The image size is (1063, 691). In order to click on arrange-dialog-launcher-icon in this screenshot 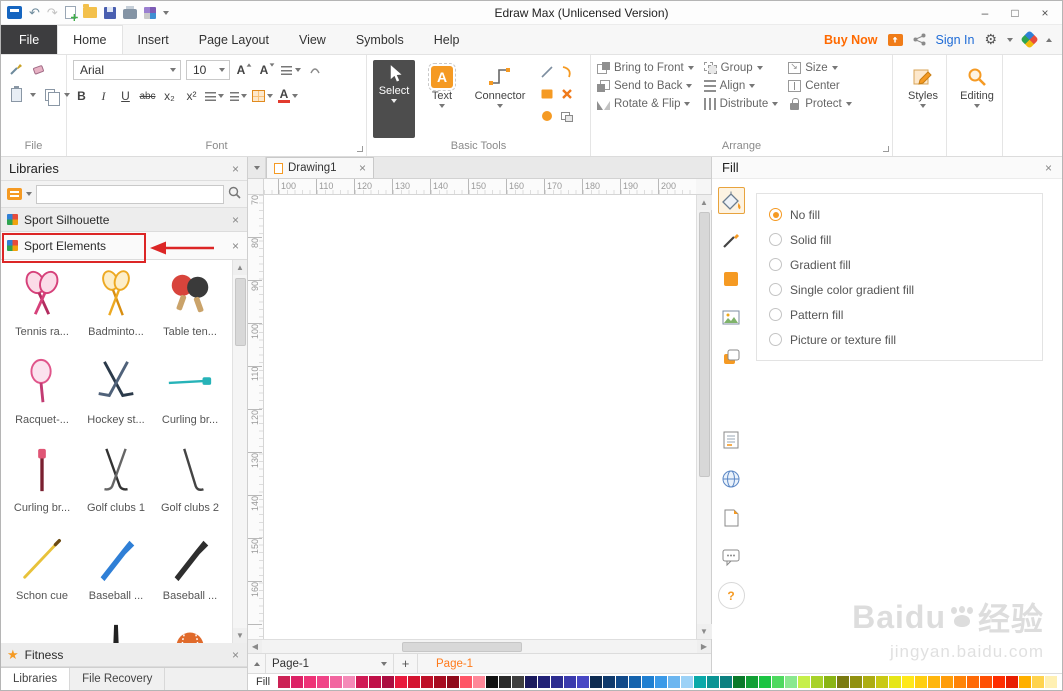, I will do `click(886, 149)`.